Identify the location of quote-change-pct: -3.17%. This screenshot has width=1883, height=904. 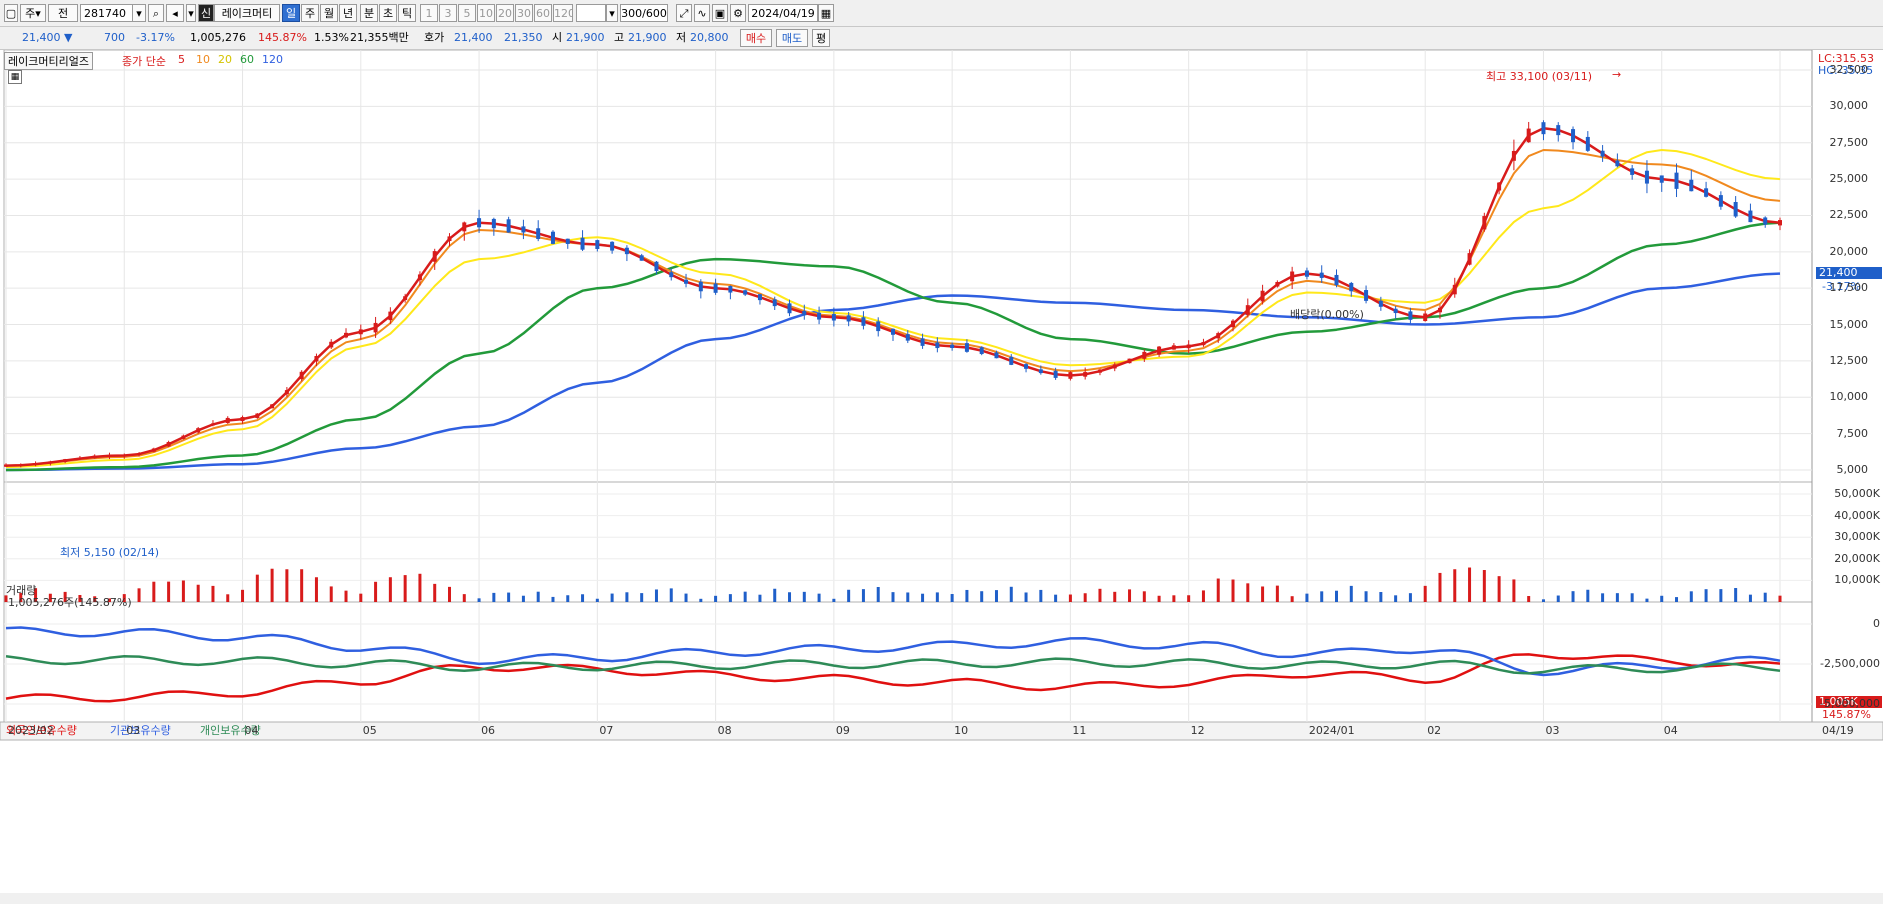
(155, 37).